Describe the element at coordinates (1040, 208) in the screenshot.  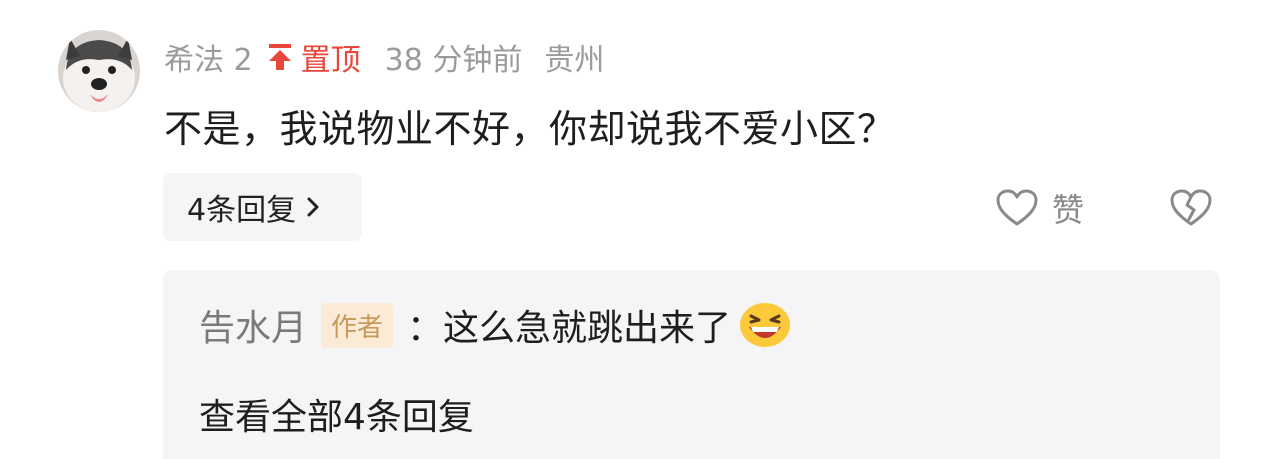
I see `like-button: 赞` at that location.